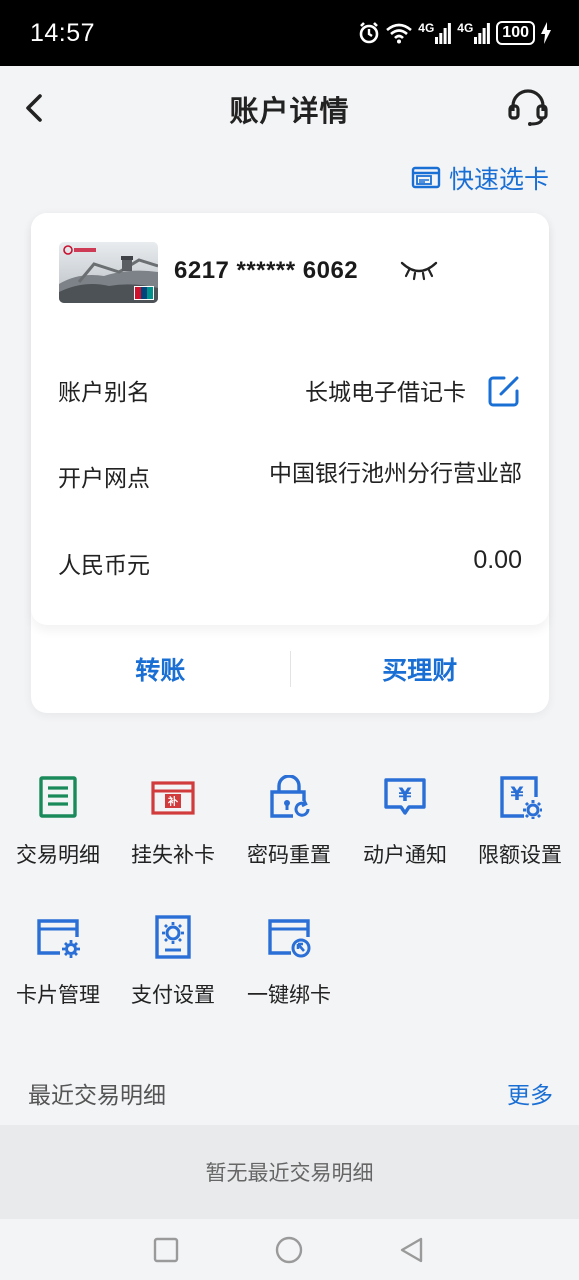 This screenshot has height=1280, width=579. Describe the element at coordinates (160, 669) in the screenshot. I see `transfer-button: 转账` at that location.